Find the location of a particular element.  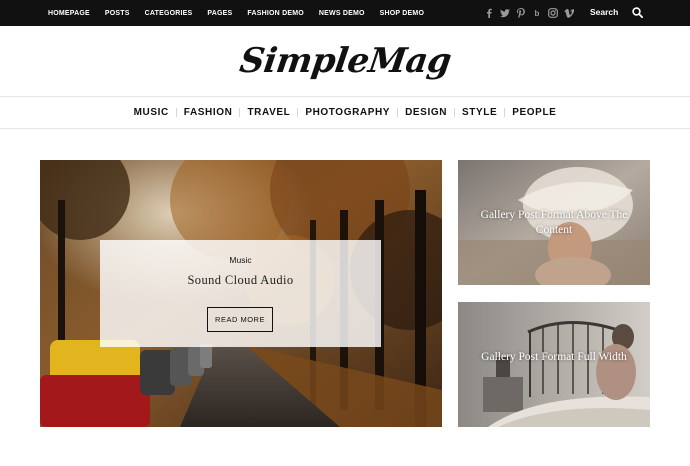

category-travel: TRAVEL is located at coordinates (268, 112).